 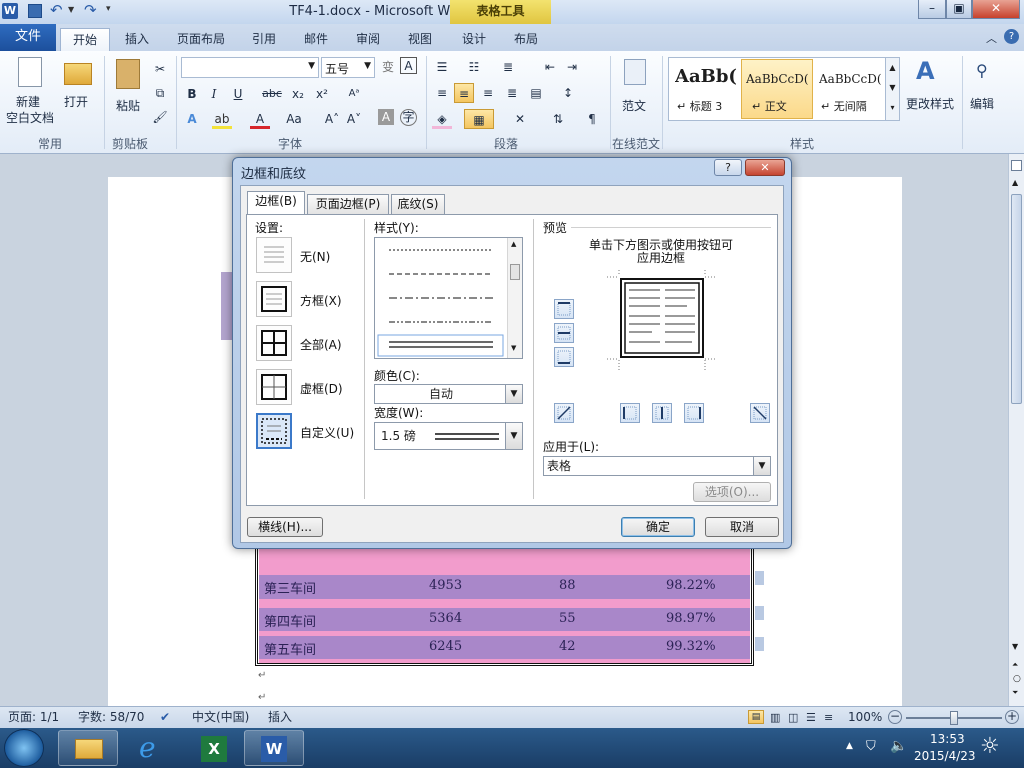 I want to click on chinese-layout-icon: ✕, so click(x=520, y=119).